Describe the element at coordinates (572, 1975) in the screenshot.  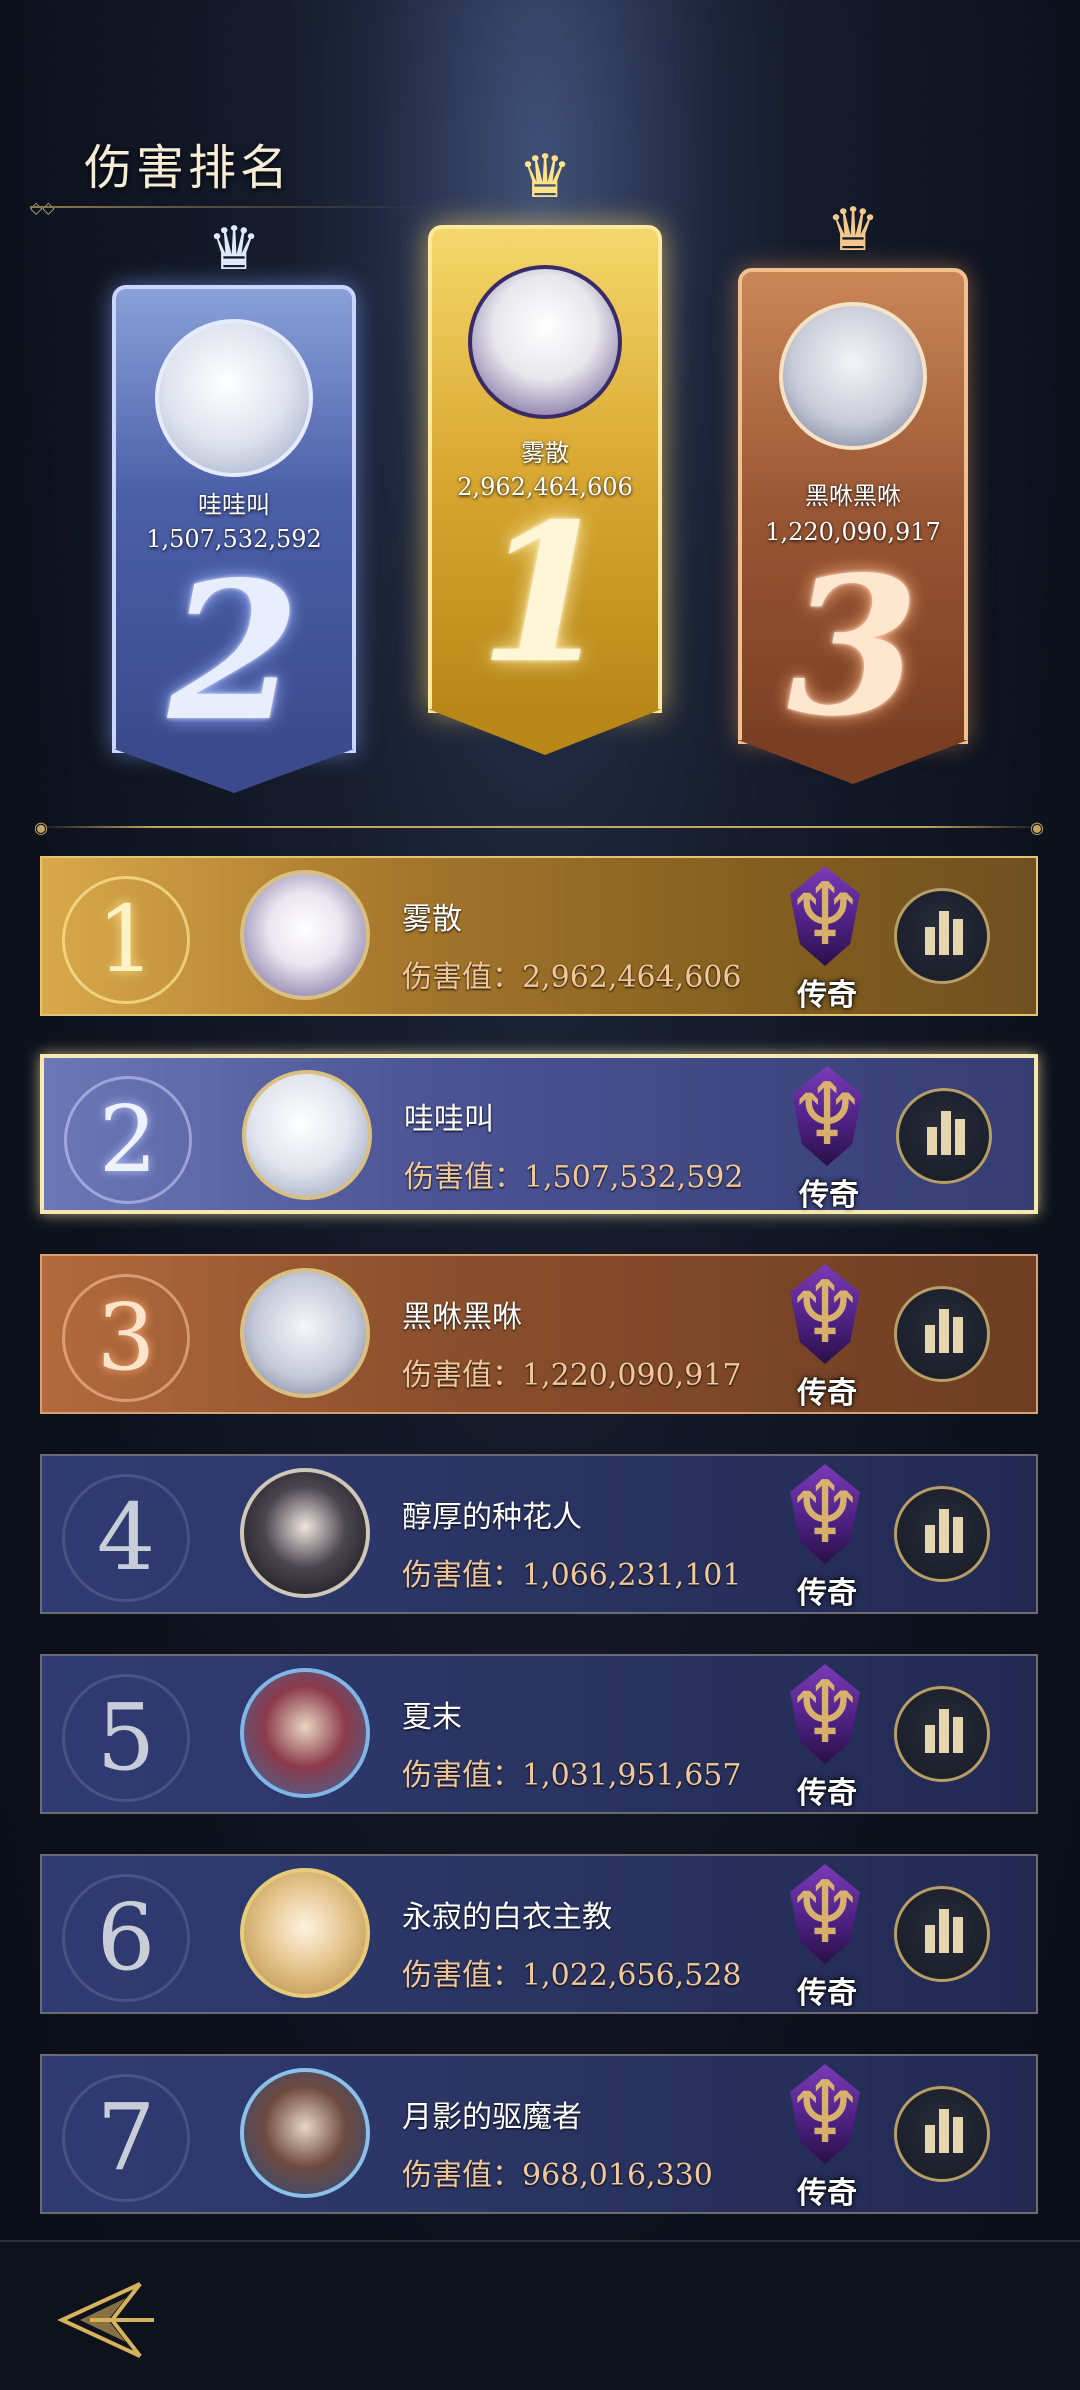
I see `damage-value: 伤害值：1,022,656,528` at that location.